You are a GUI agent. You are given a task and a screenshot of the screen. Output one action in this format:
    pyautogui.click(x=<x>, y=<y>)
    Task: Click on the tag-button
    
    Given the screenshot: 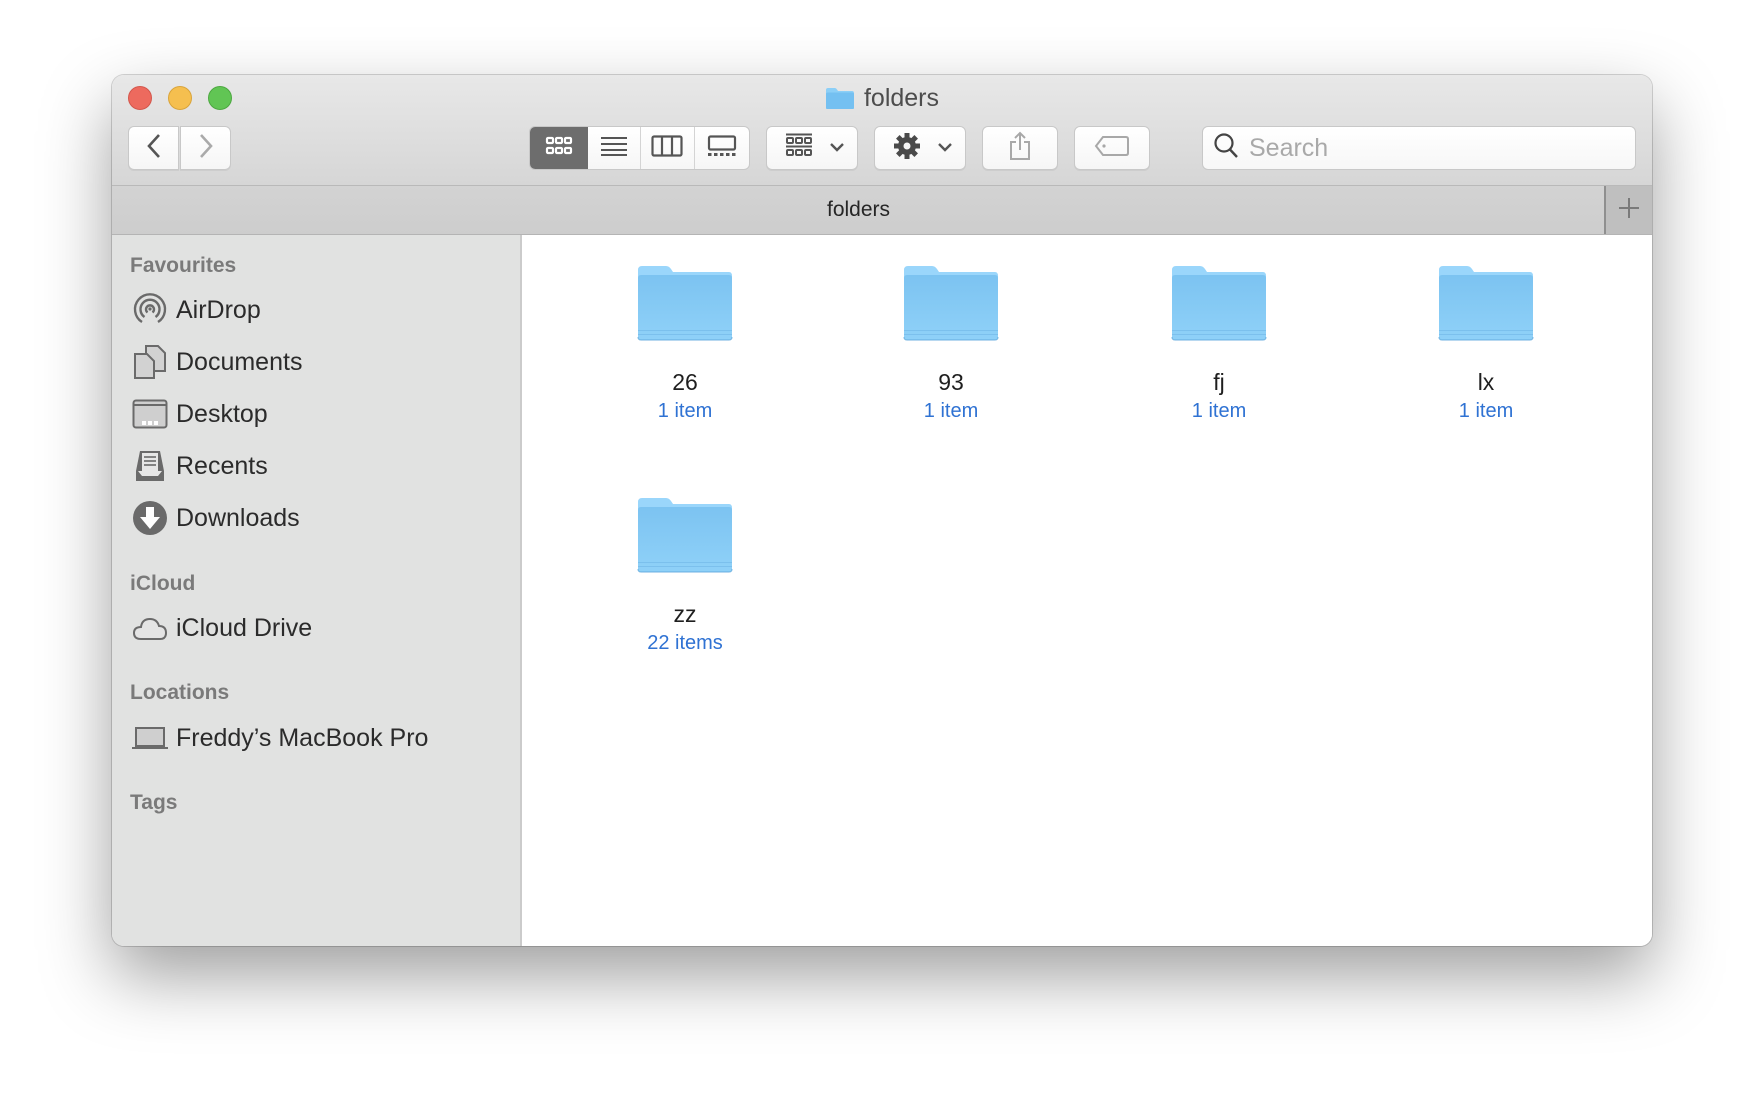 What is the action you would take?
    pyautogui.click(x=1112, y=148)
    